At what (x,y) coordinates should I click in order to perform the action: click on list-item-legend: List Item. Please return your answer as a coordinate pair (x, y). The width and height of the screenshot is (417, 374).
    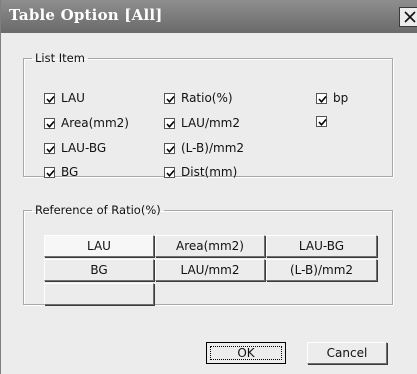
    Looking at the image, I should click on (60, 58).